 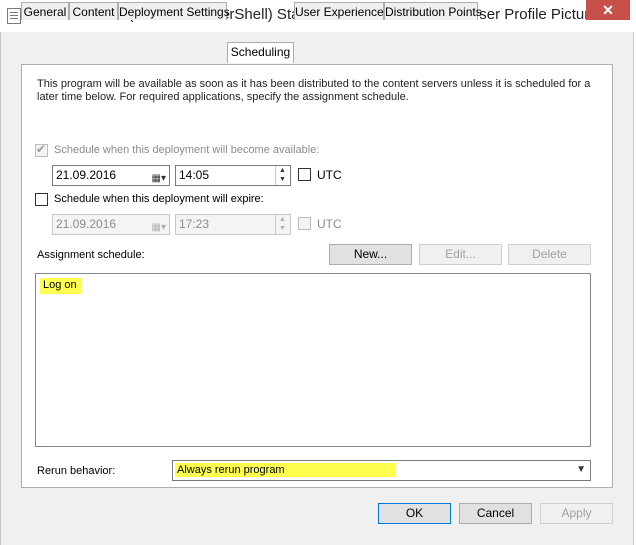 What do you see at coordinates (329, 224) in the screenshot?
I see `expire-utc-label: UTC` at bounding box center [329, 224].